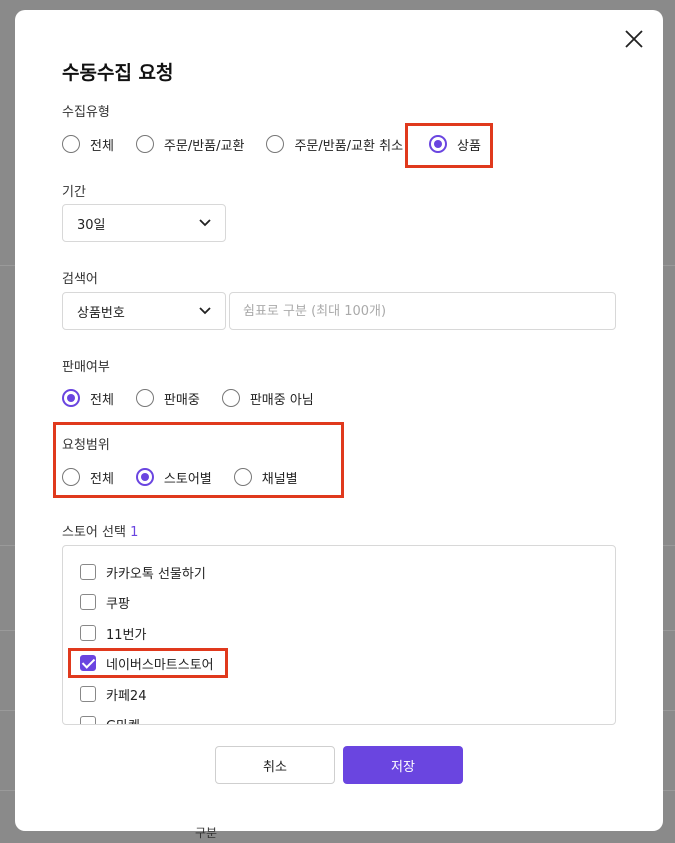  I want to click on radio-label: 주문/반품/교환, so click(204, 146).